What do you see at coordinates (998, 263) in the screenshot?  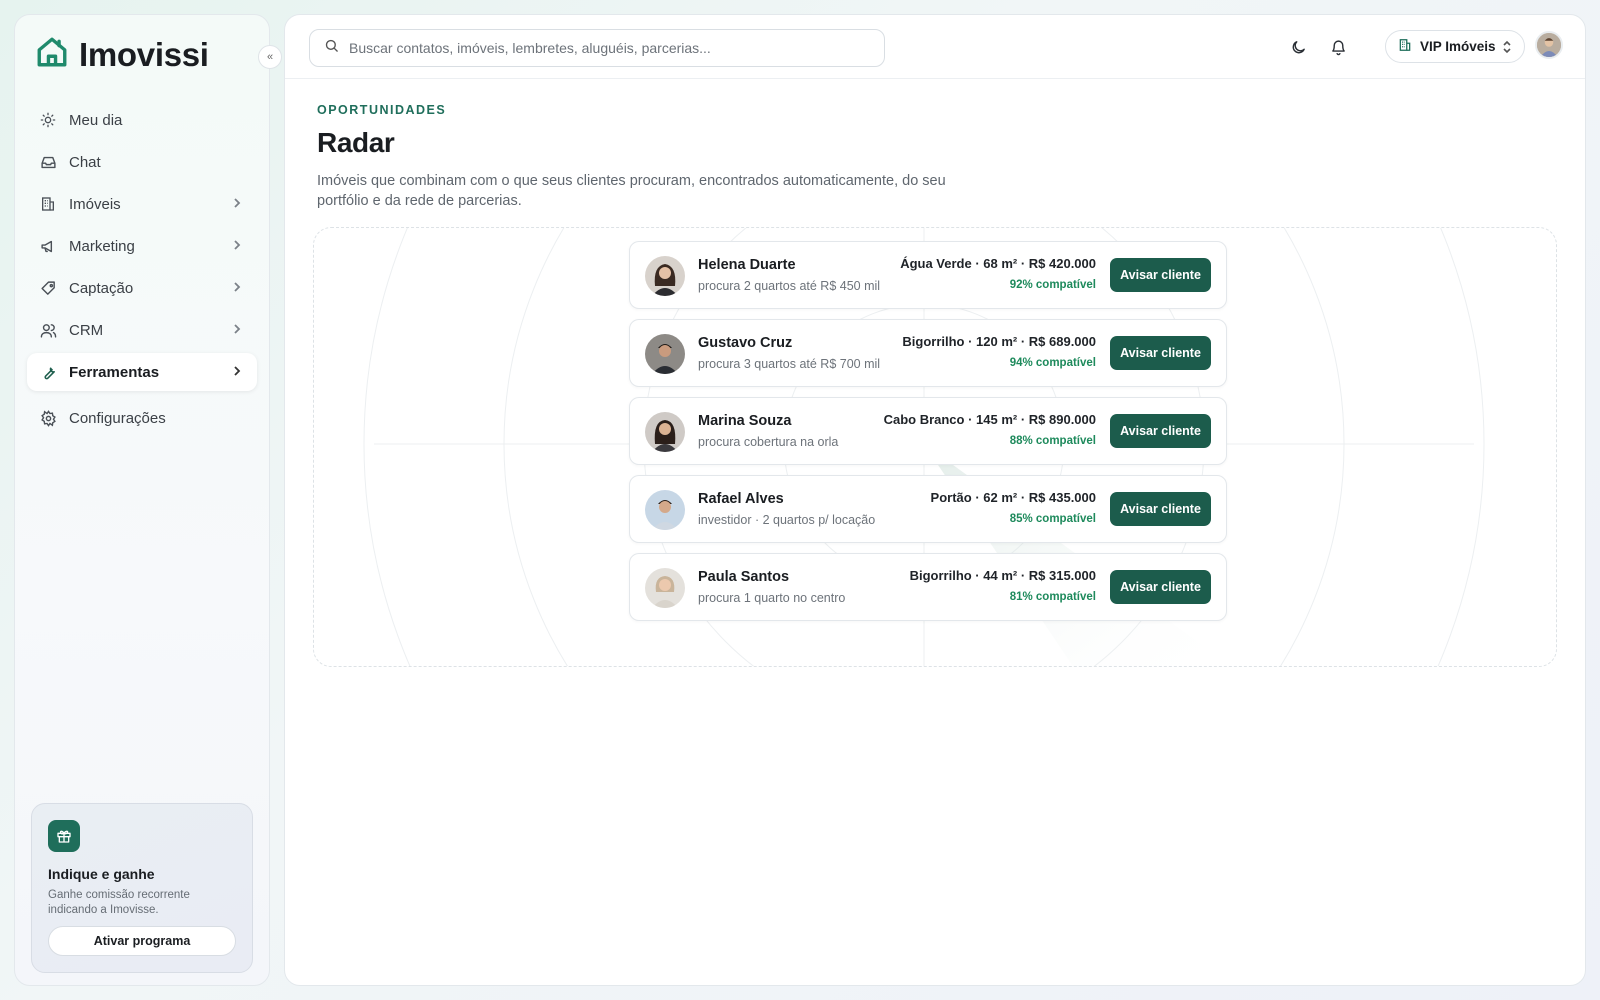 I see `property-info: Água Verde · 68 m² · R$ 420.000` at bounding box center [998, 263].